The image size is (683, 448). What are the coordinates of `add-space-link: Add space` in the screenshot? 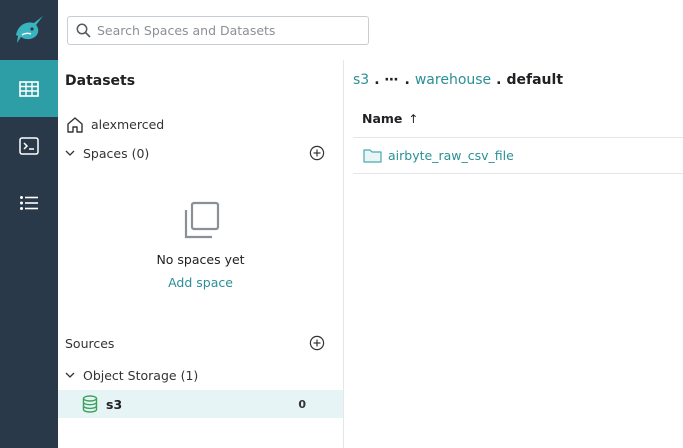 It's located at (200, 282).